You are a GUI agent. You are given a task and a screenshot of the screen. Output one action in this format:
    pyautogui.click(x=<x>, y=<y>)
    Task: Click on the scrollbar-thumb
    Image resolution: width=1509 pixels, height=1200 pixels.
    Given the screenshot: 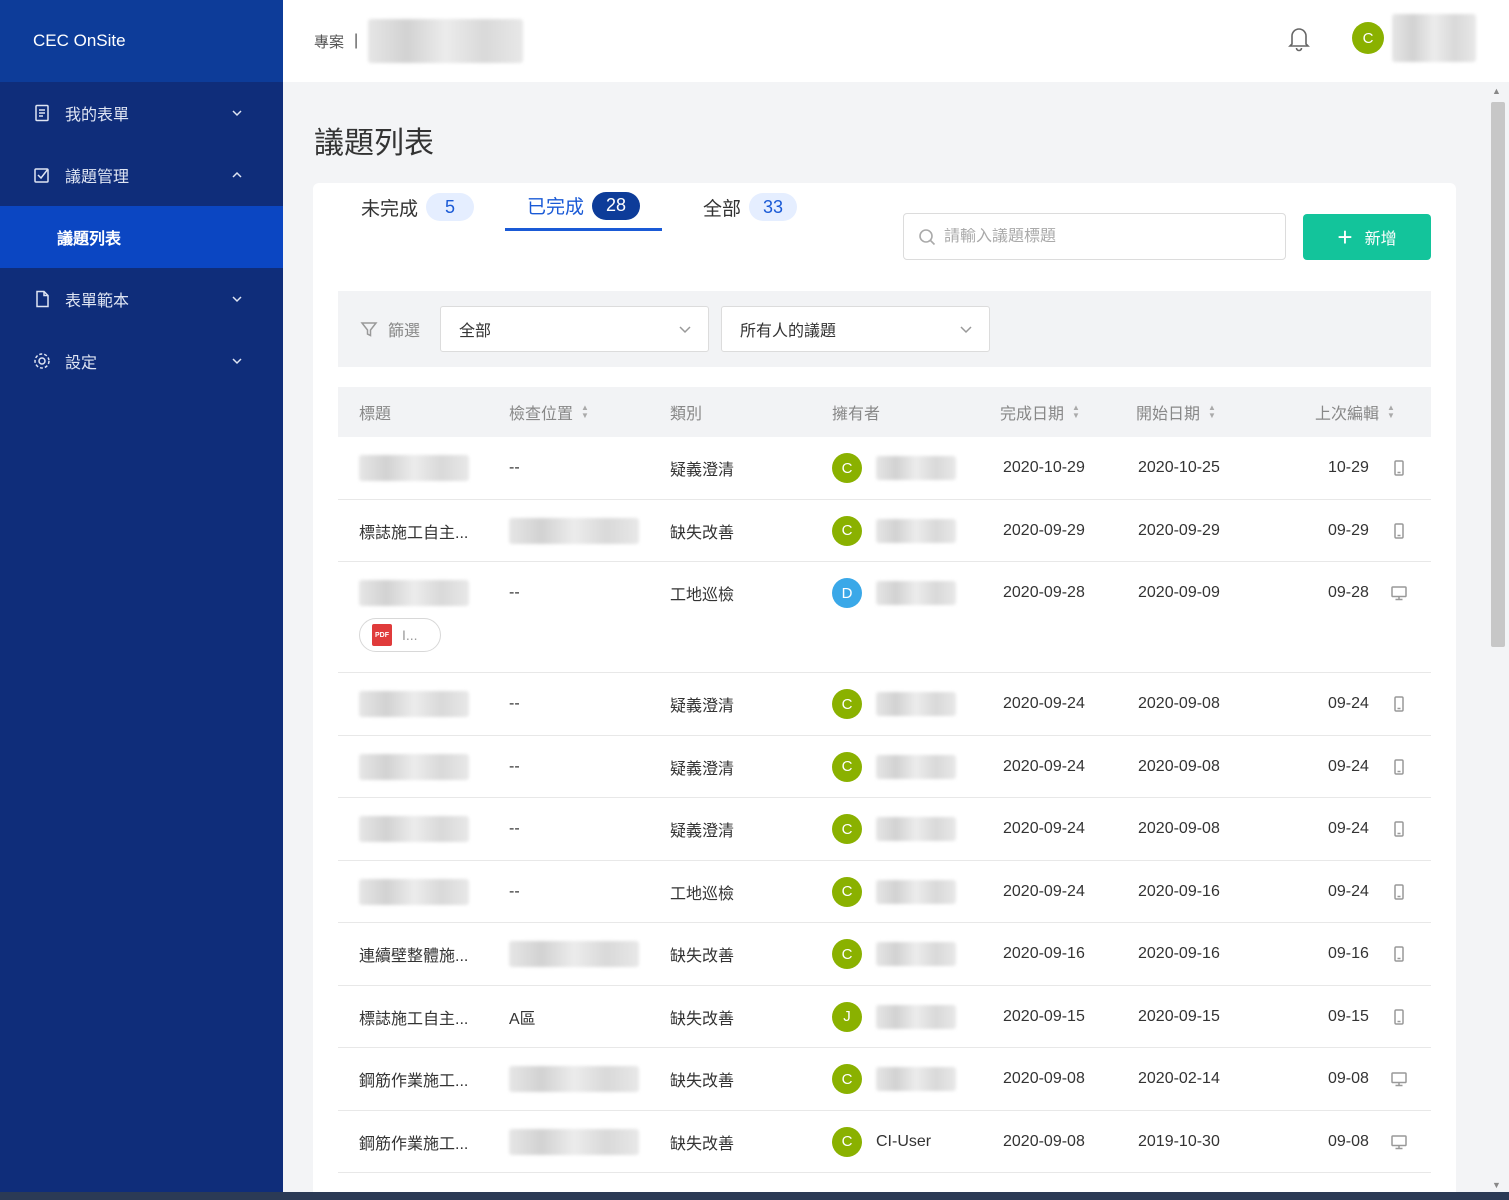 What is the action you would take?
    pyautogui.click(x=1498, y=374)
    